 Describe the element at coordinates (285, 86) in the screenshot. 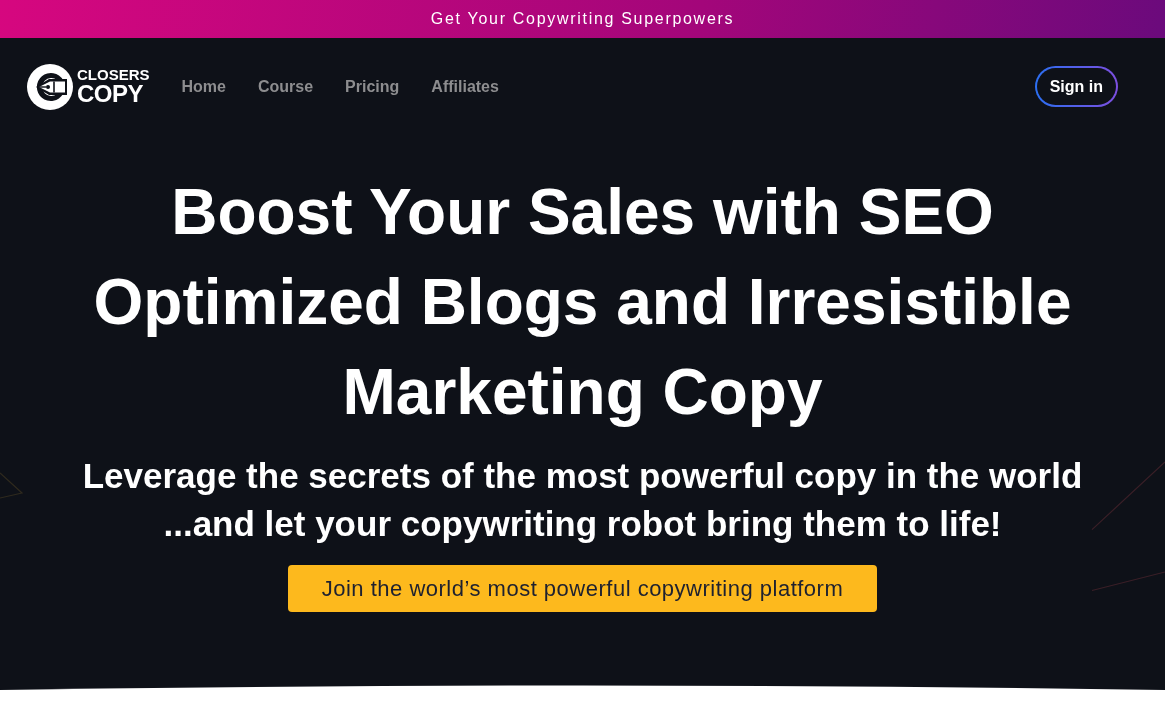

I see `nav-link: Course` at that location.